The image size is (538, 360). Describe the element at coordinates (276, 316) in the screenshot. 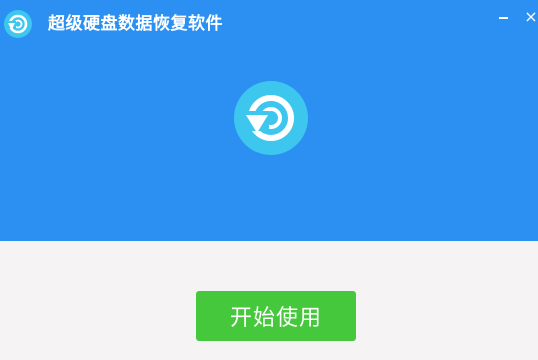

I see `start-button: 开始使用` at that location.